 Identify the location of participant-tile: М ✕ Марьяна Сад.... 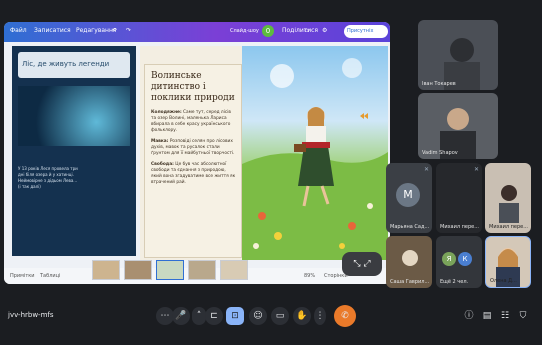
(409, 198).